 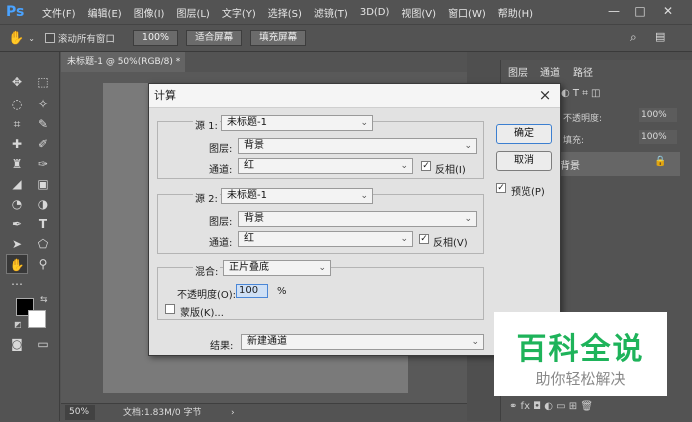 I want to click on menu-image: 图像(I), so click(x=149, y=12).